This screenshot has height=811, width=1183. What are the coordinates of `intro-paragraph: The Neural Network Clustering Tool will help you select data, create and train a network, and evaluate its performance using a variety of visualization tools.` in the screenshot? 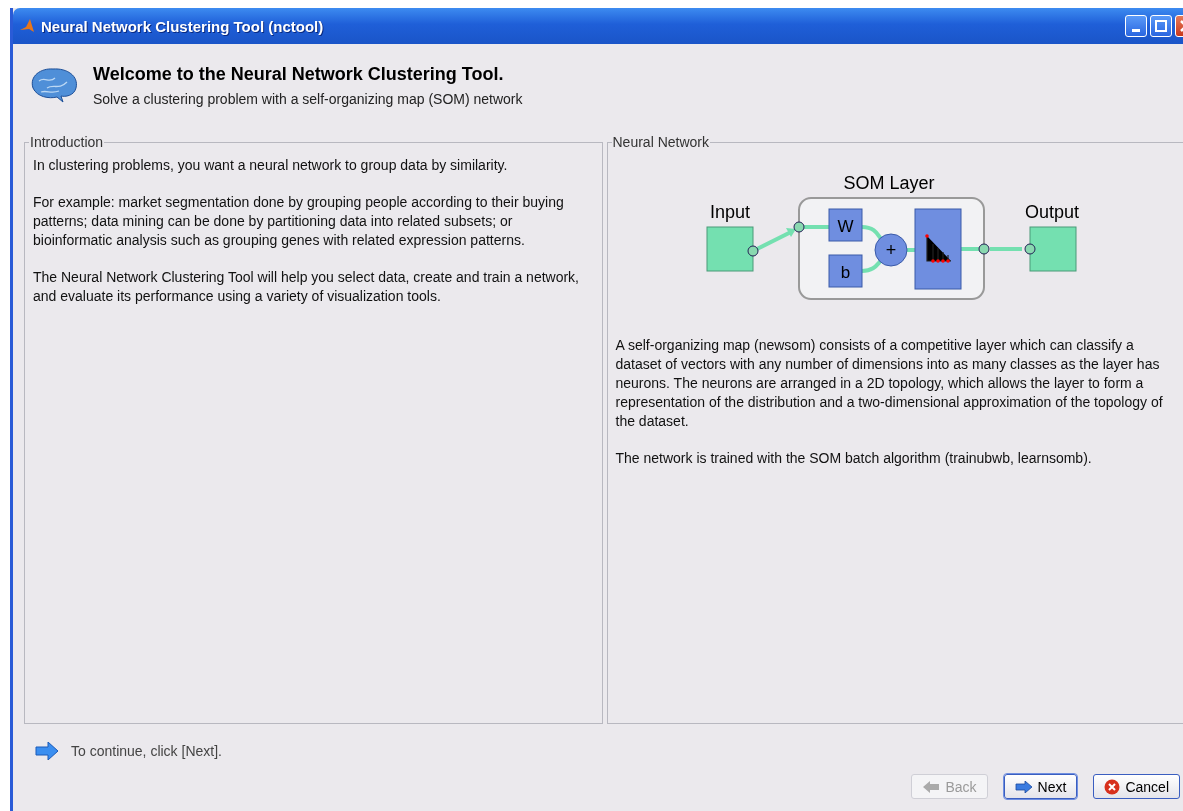 It's located at (306, 287).